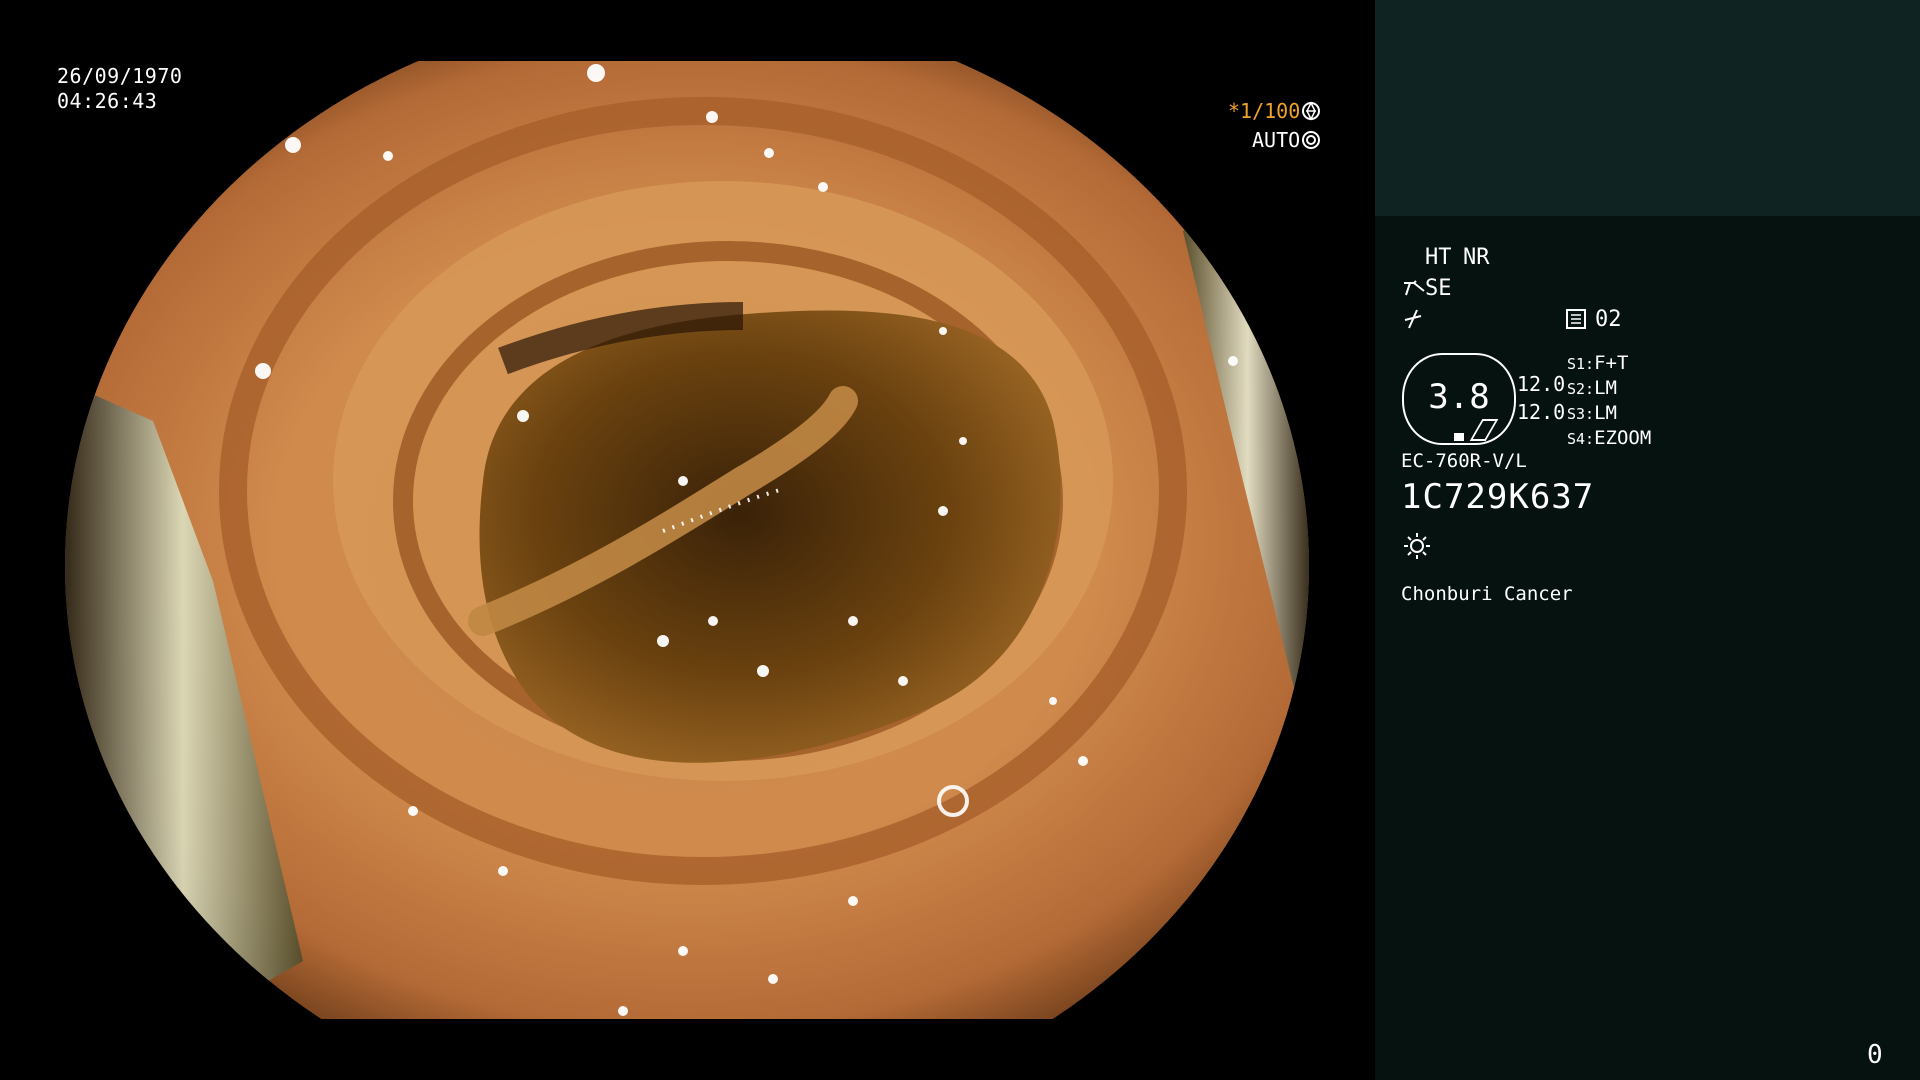  Describe the element at coordinates (1264, 111) in the screenshot. I see `shutter-speed: *1/100` at that location.